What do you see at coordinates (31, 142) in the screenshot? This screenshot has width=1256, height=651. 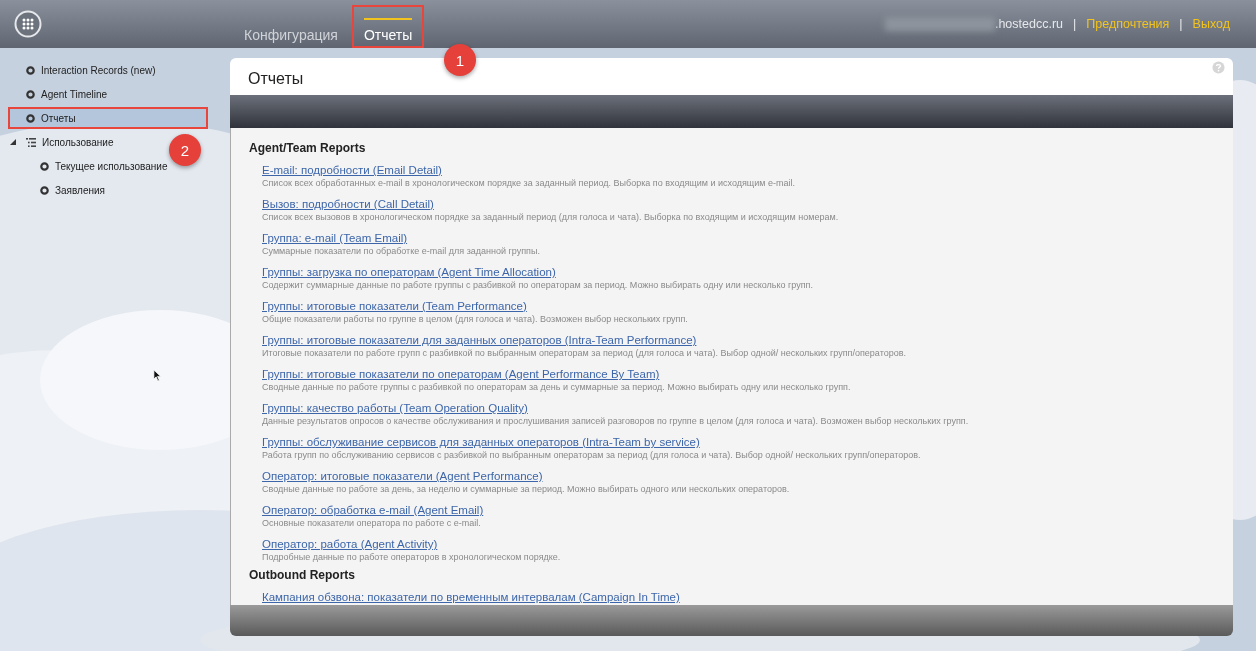 I see `list-icon` at bounding box center [31, 142].